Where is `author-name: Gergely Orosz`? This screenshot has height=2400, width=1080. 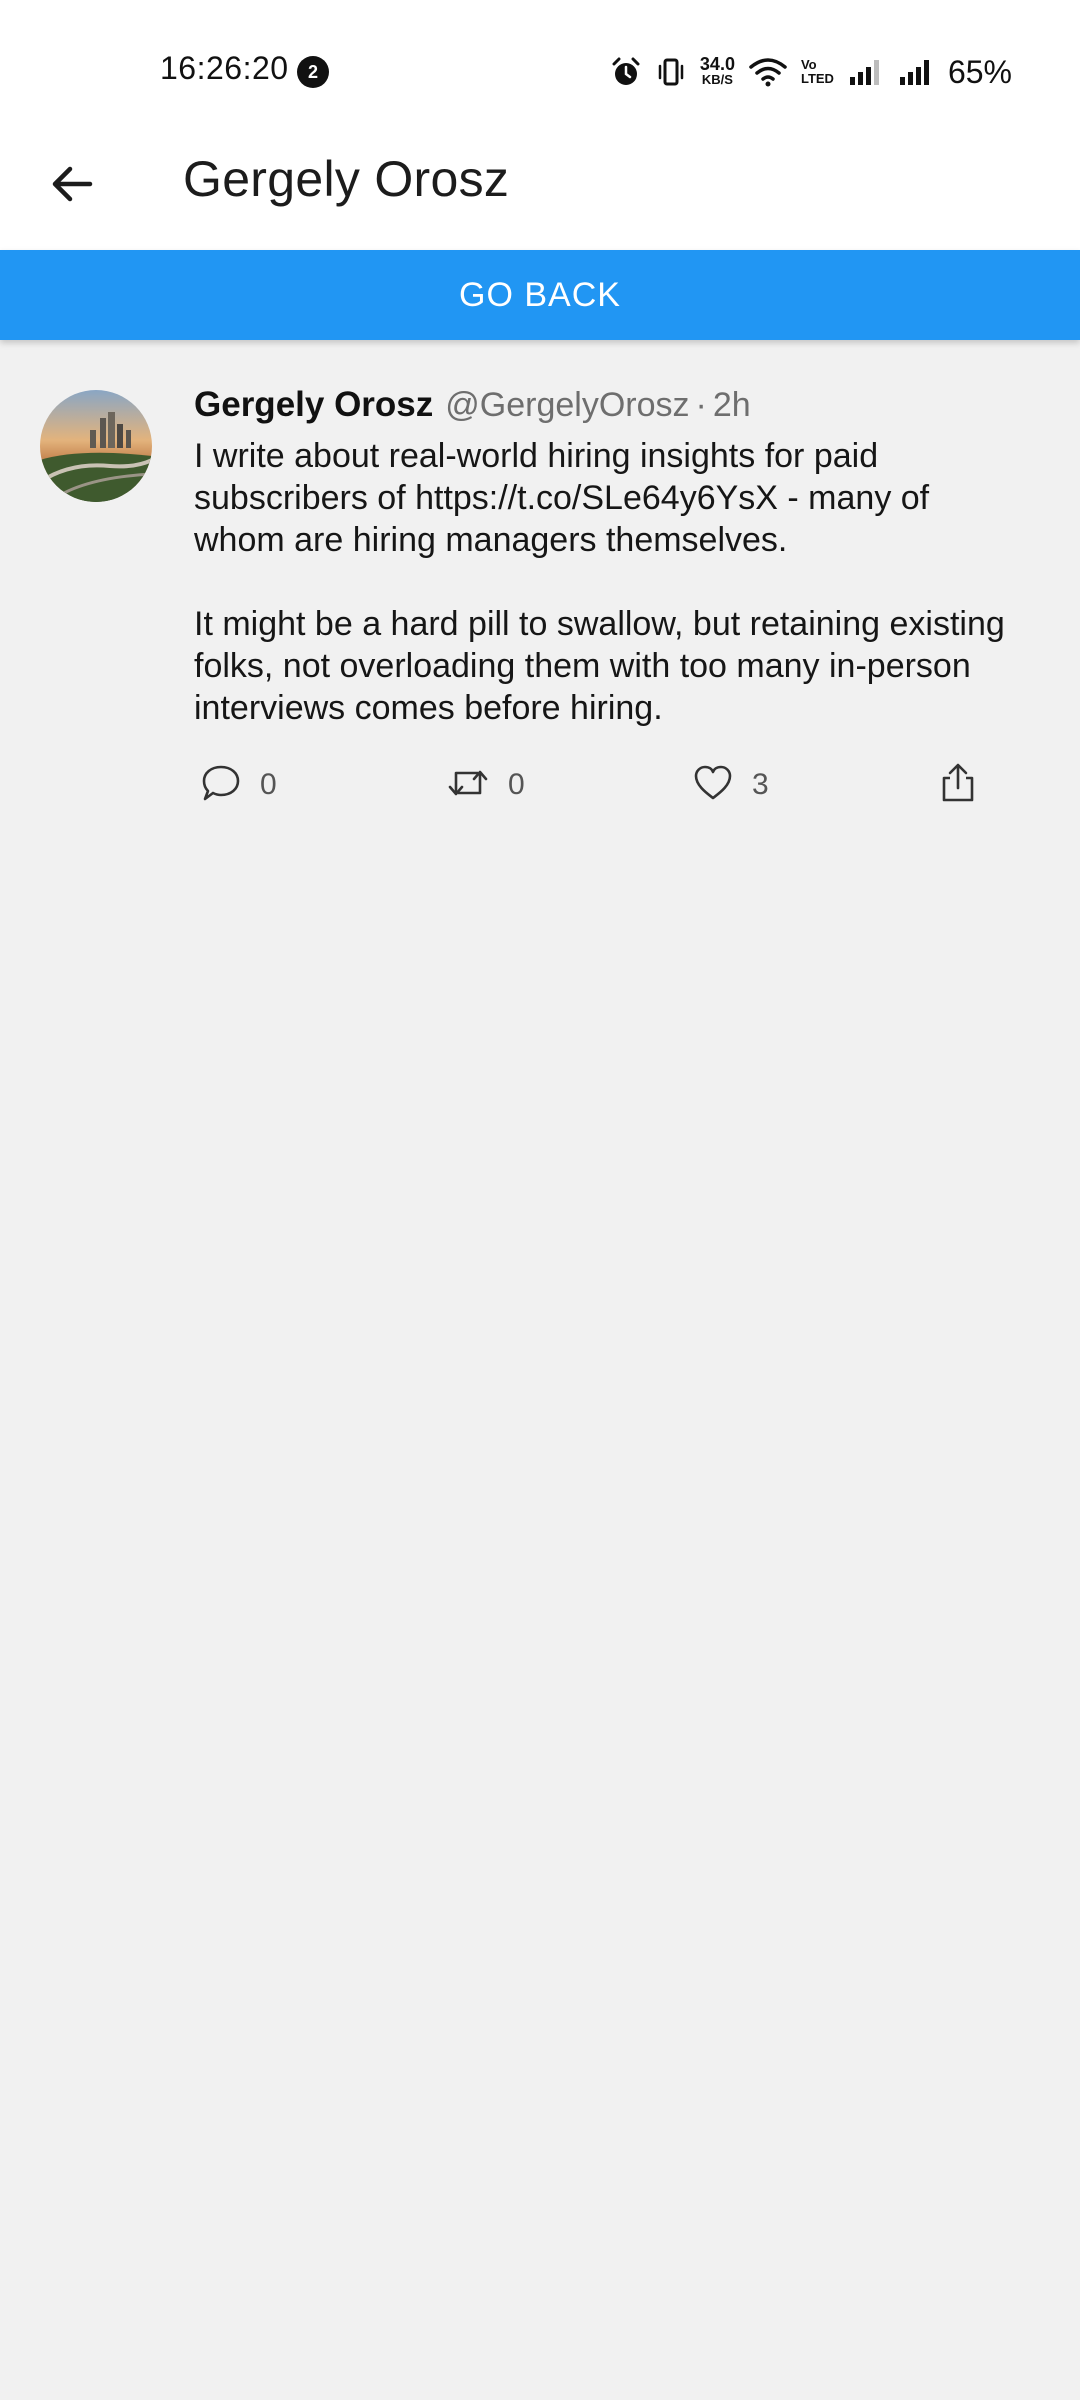
author-name: Gergely Orosz is located at coordinates (313, 405).